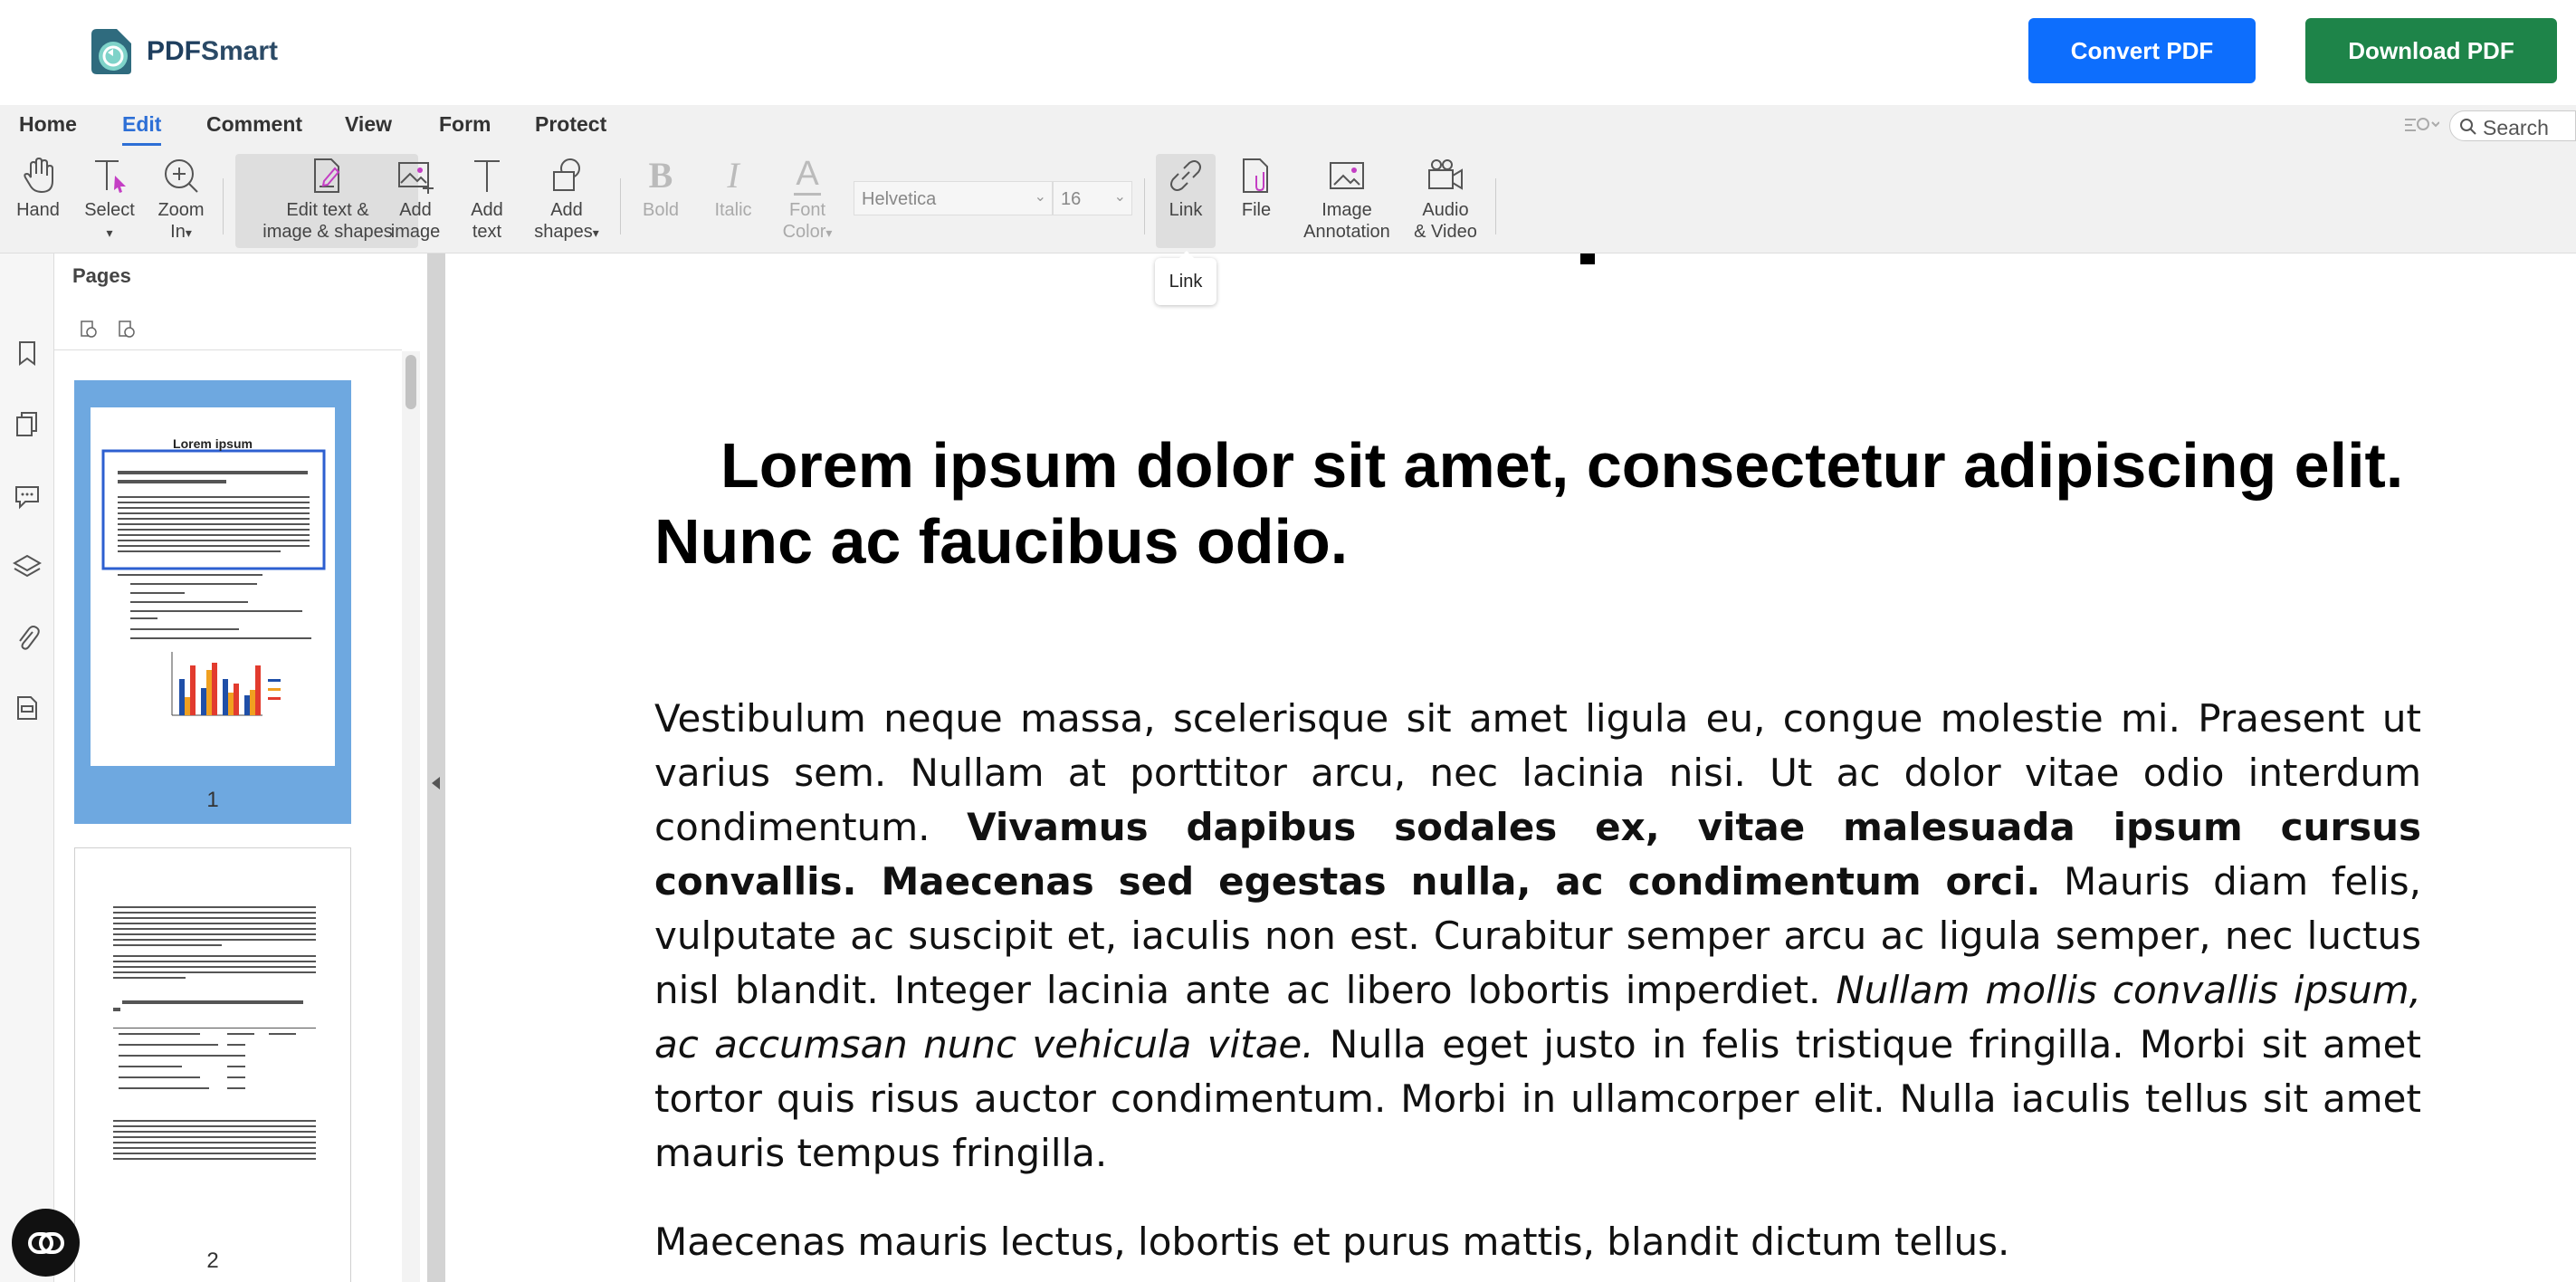 This screenshot has width=2576, height=1282. Describe the element at coordinates (142, 129) in the screenshot. I see `menu-edit: Edit` at that location.